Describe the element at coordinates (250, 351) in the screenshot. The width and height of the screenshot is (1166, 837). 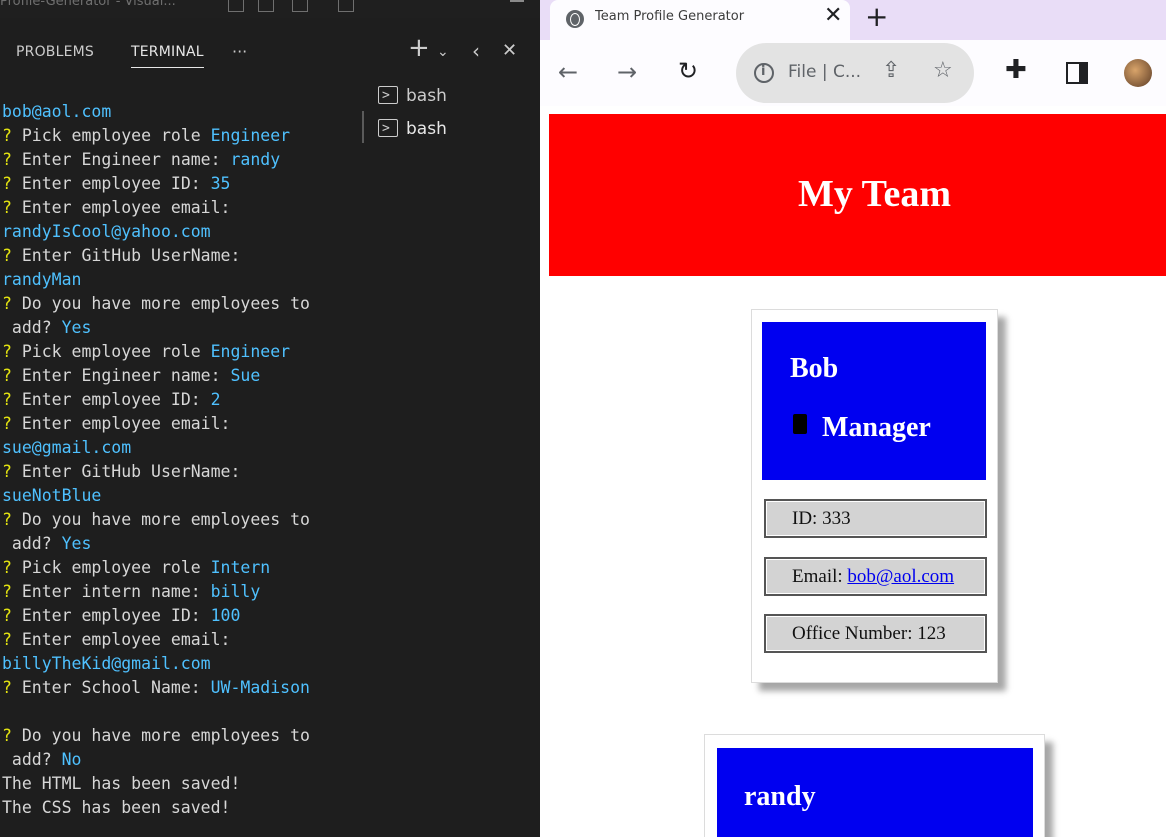
I see `prompt-answer: Engineer` at that location.